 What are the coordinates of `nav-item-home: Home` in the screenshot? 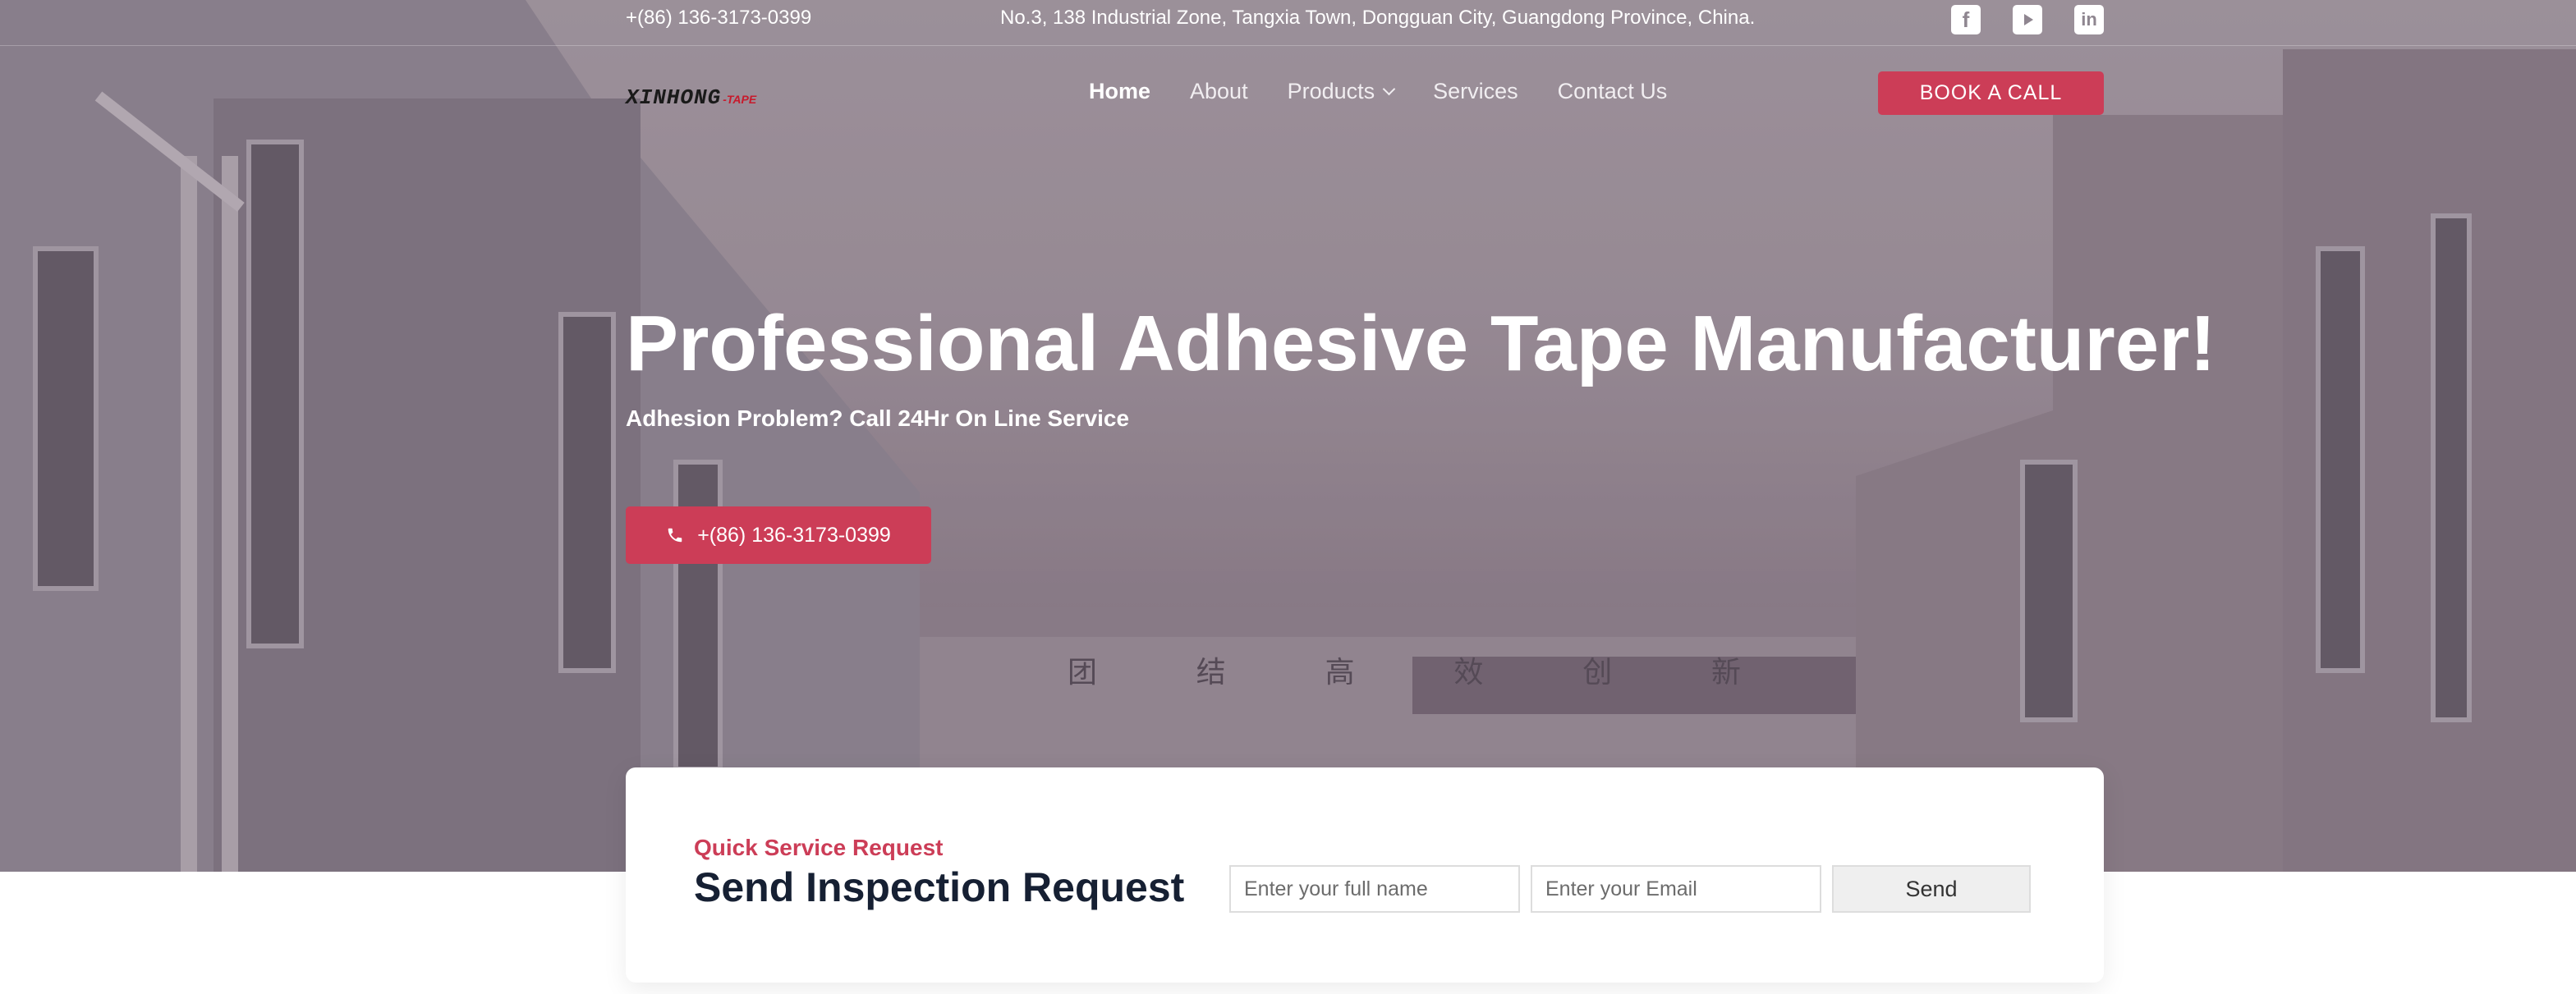 It's located at (1119, 91).